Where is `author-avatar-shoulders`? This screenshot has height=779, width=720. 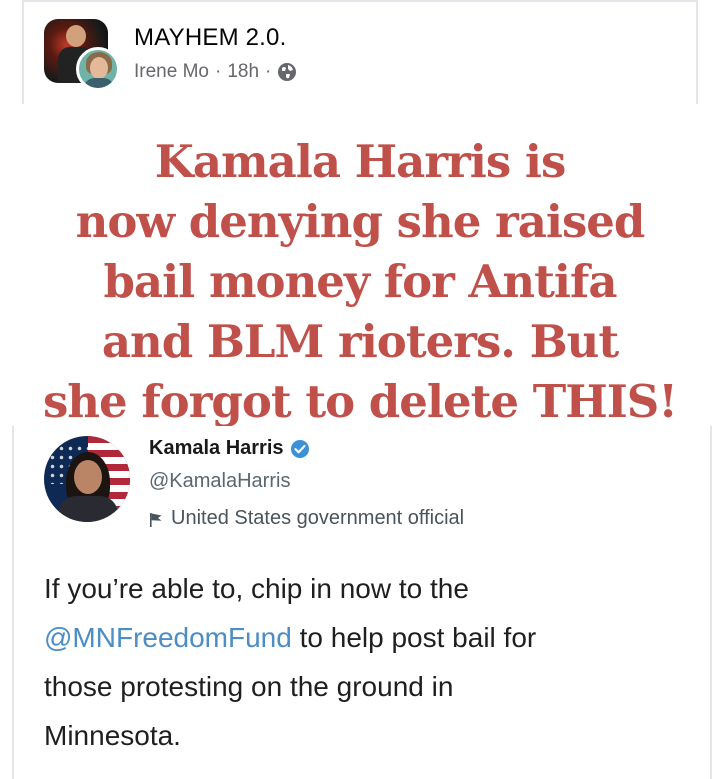
author-avatar-shoulders is located at coordinates (99, 83).